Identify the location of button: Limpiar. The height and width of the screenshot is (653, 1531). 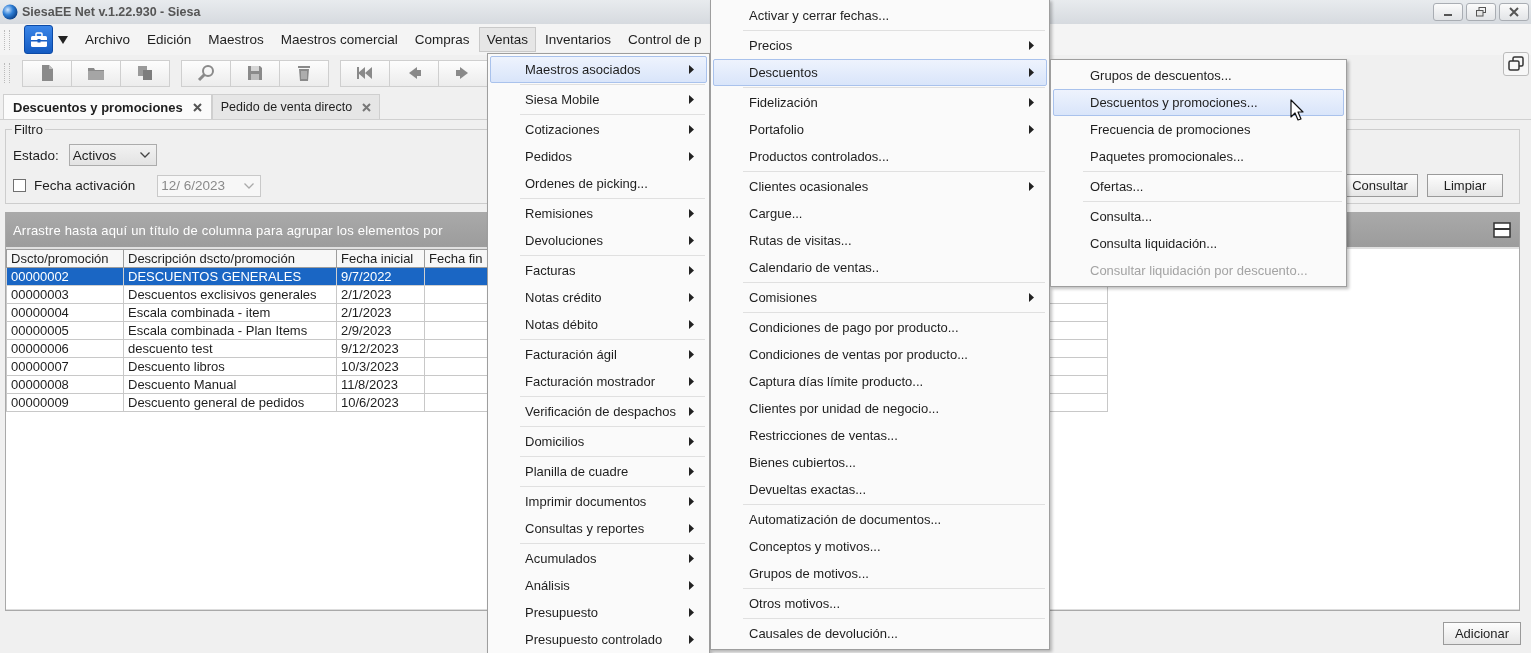
(1465, 185).